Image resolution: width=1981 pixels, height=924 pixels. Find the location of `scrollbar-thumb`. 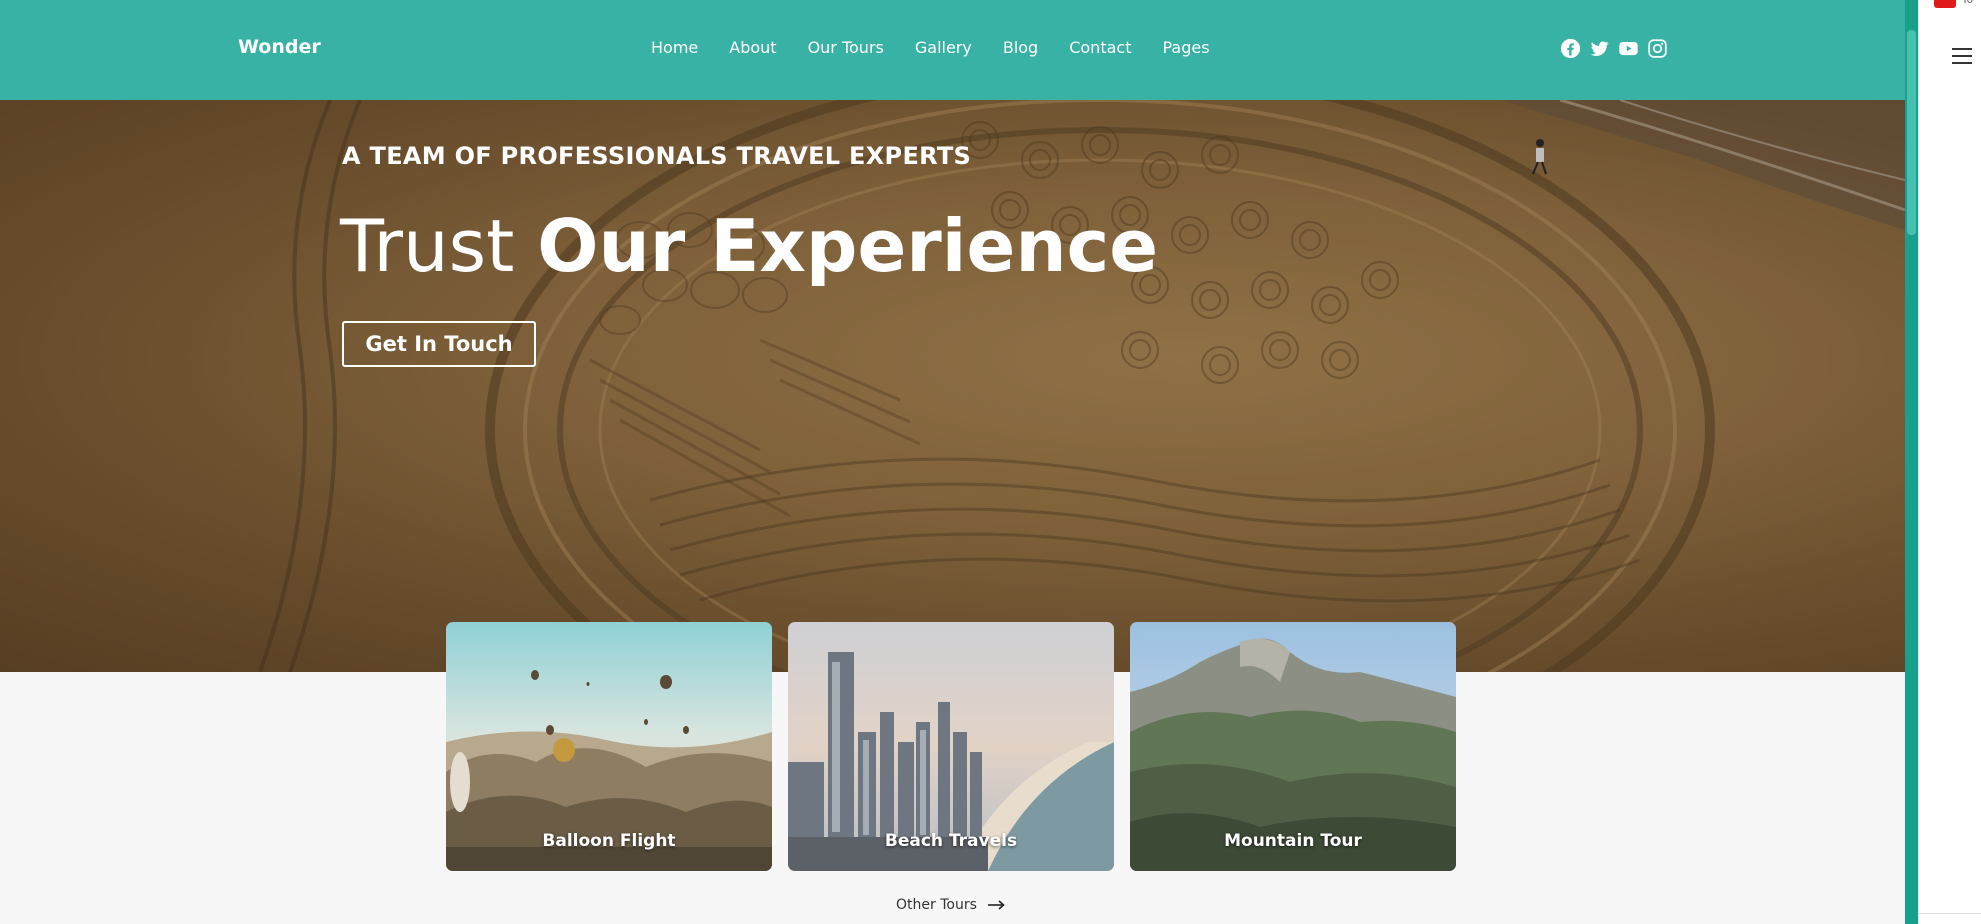

scrollbar-thumb is located at coordinates (1911, 132).